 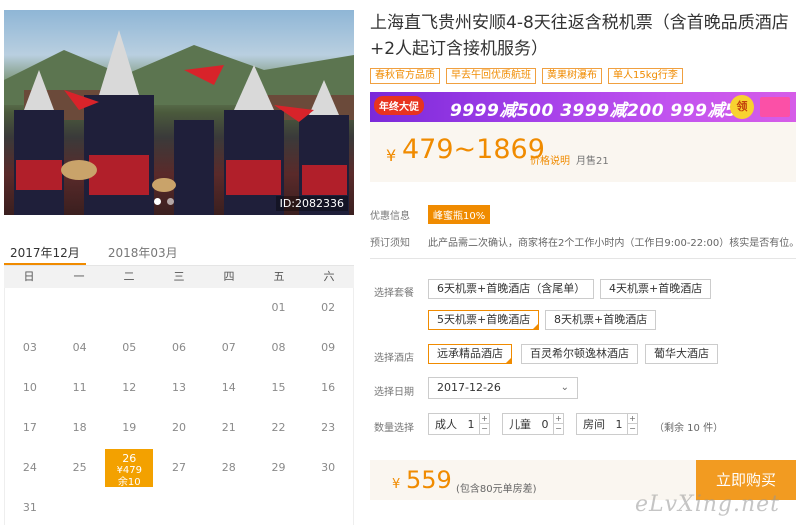 I want to click on quantity-label: 数量选择, so click(x=394, y=428).